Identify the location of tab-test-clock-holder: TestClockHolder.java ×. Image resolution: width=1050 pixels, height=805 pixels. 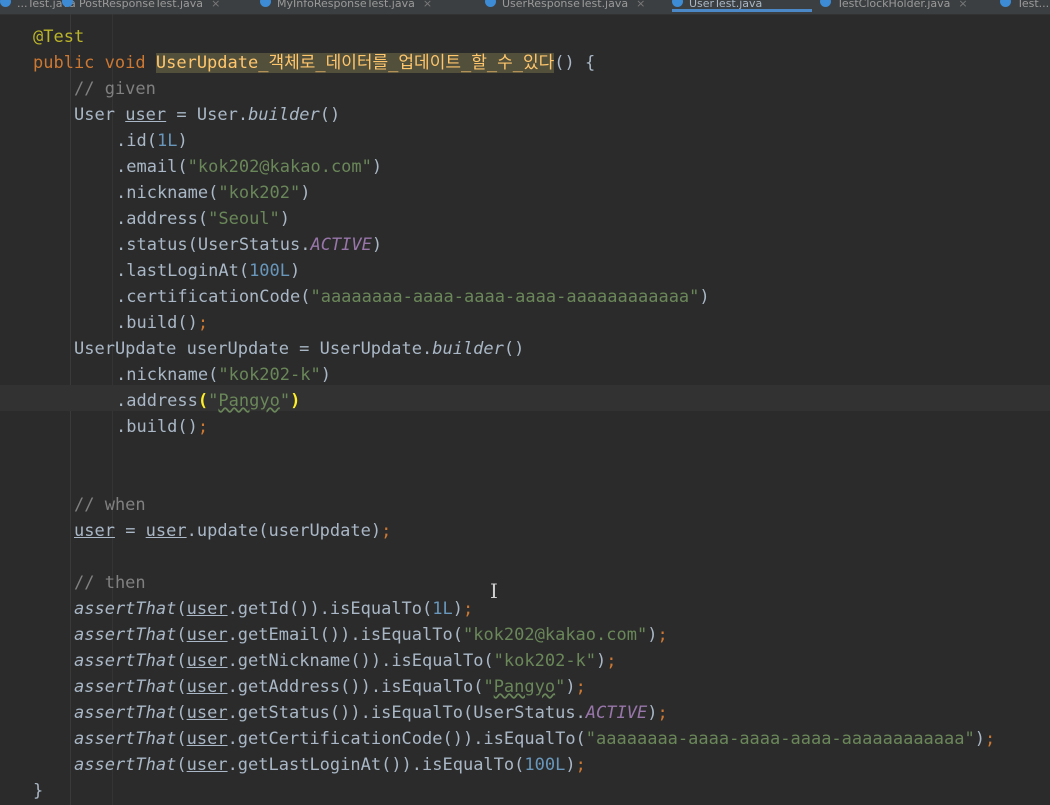
(910, 6).